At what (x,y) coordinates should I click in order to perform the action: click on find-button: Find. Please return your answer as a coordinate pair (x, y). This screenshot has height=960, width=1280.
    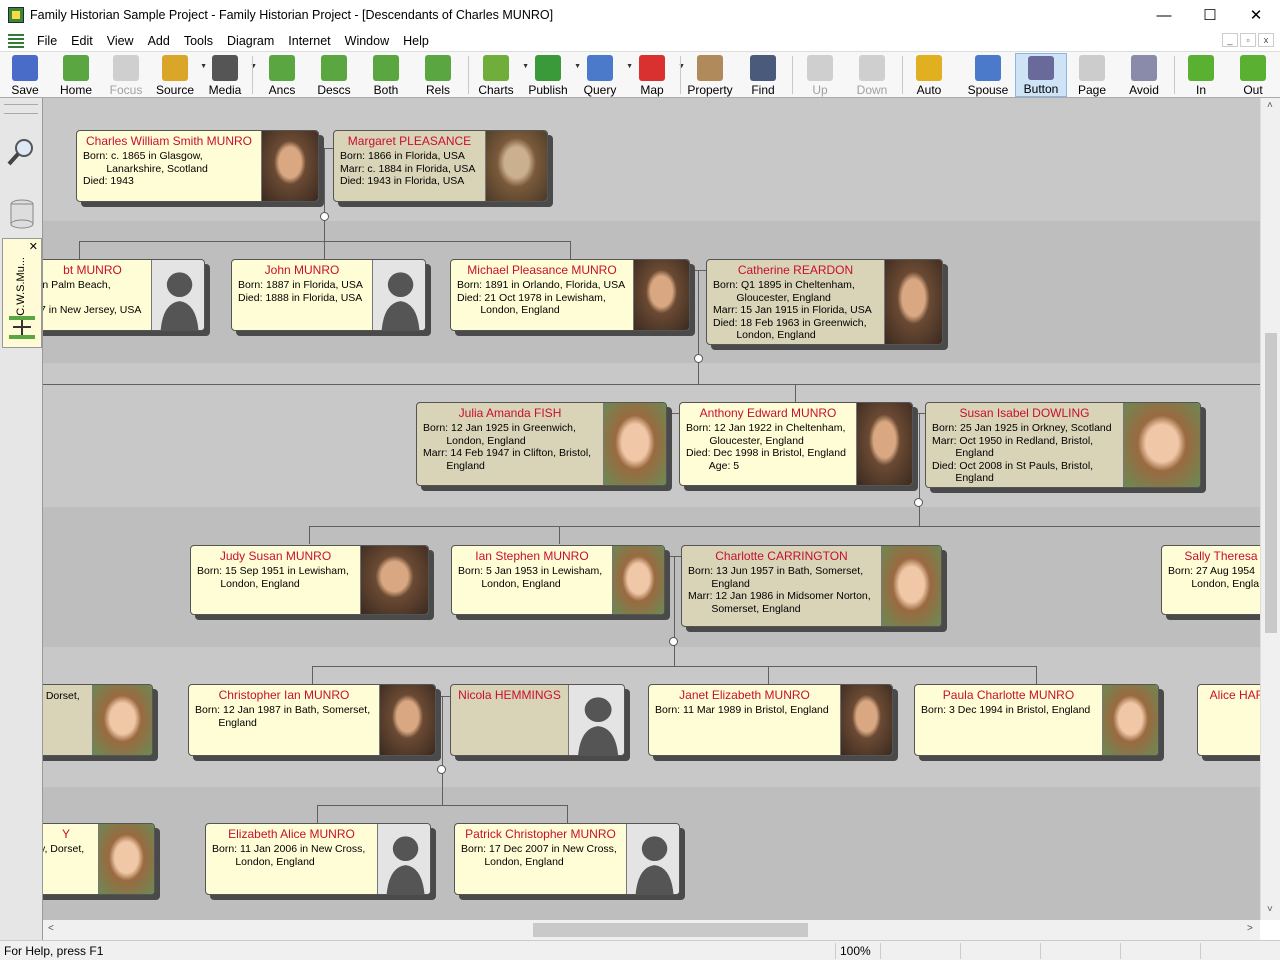
    Looking at the image, I should click on (763, 75).